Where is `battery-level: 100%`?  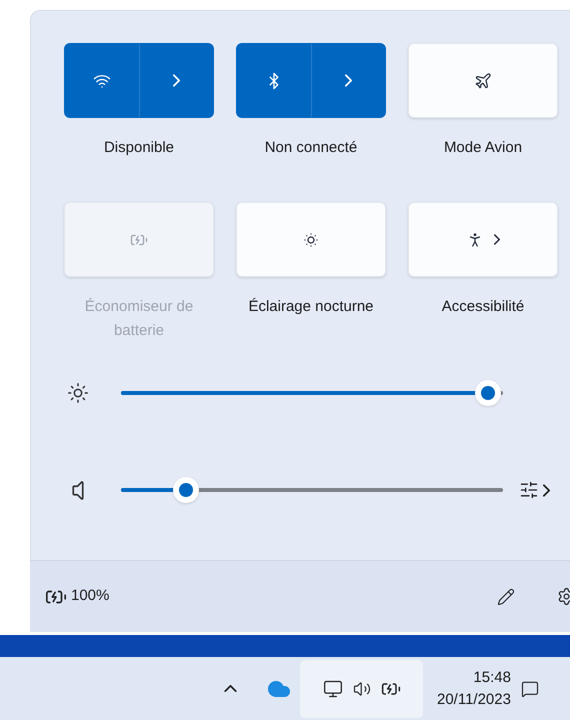 battery-level: 100% is located at coordinates (90, 596).